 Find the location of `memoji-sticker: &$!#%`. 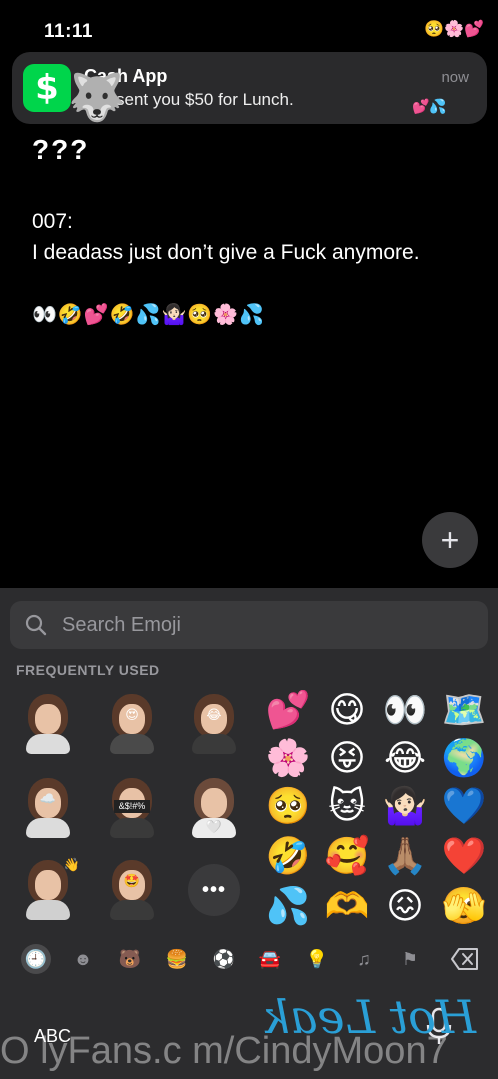

memoji-sticker: &$!#% is located at coordinates (132, 807).